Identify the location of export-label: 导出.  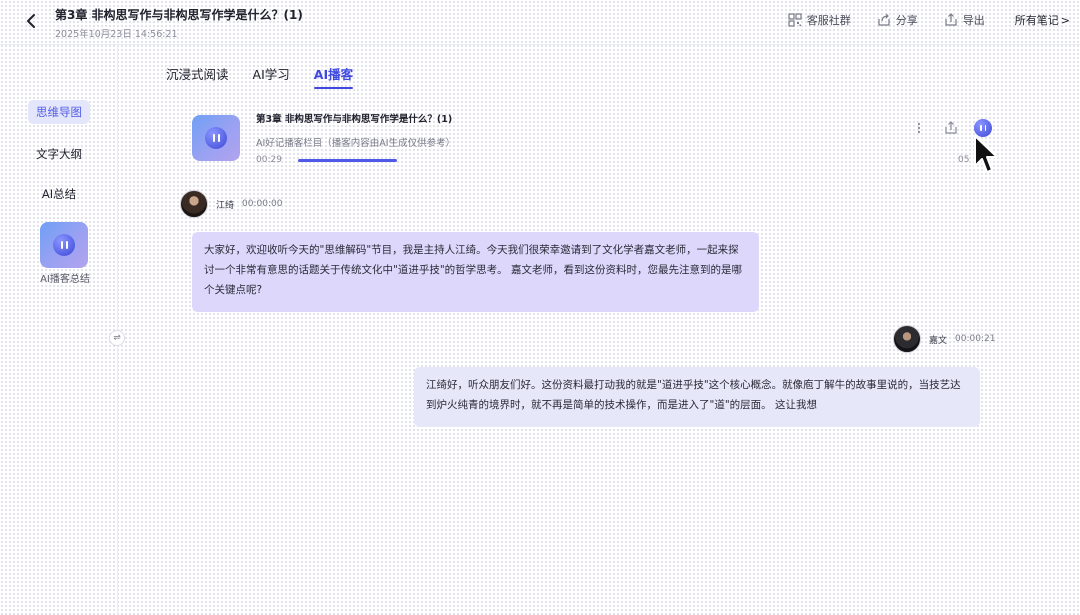
(973, 20).